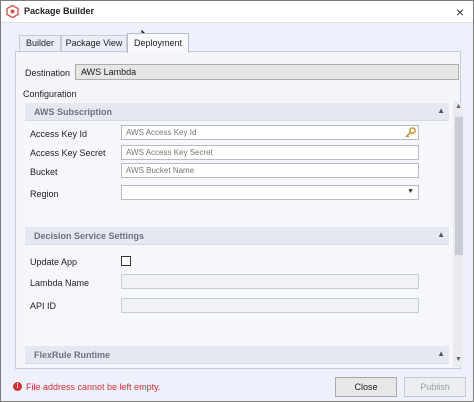  I want to click on window-title: Package Builder, so click(59, 11).